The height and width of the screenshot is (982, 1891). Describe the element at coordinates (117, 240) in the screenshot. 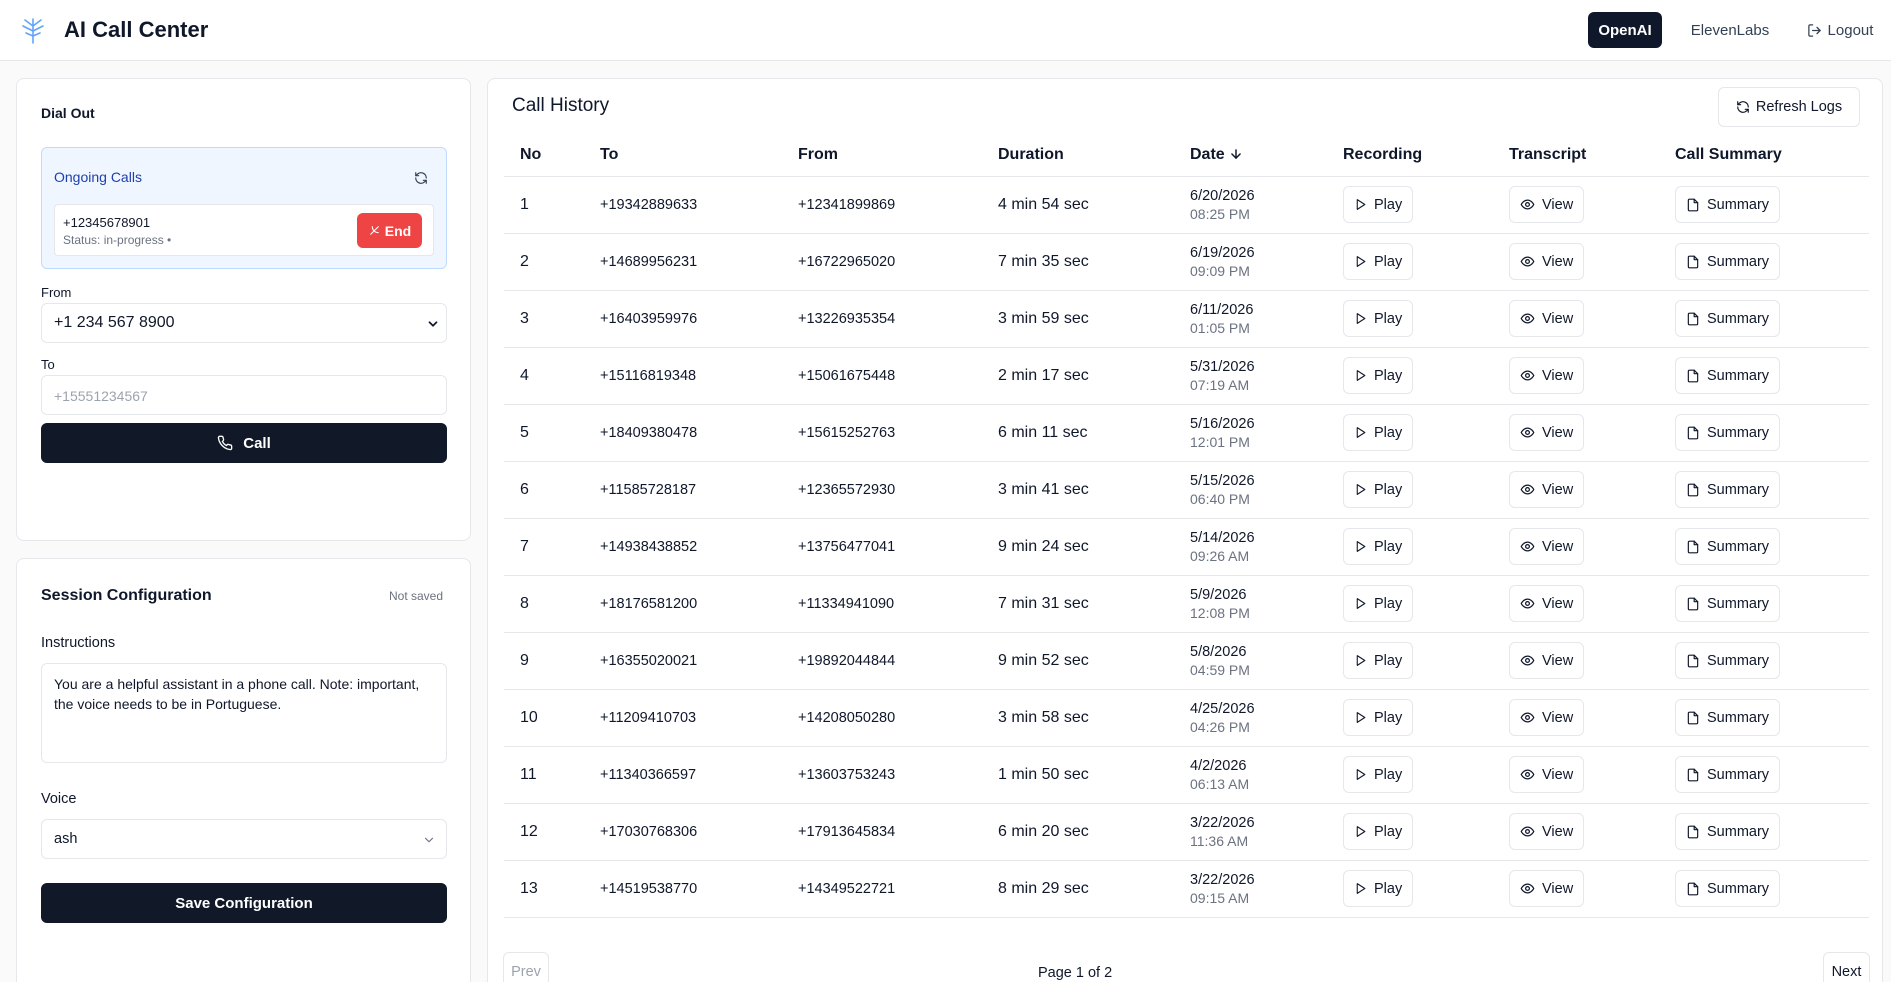

I see `ongoing-call-status: Status: in-progress •` at that location.